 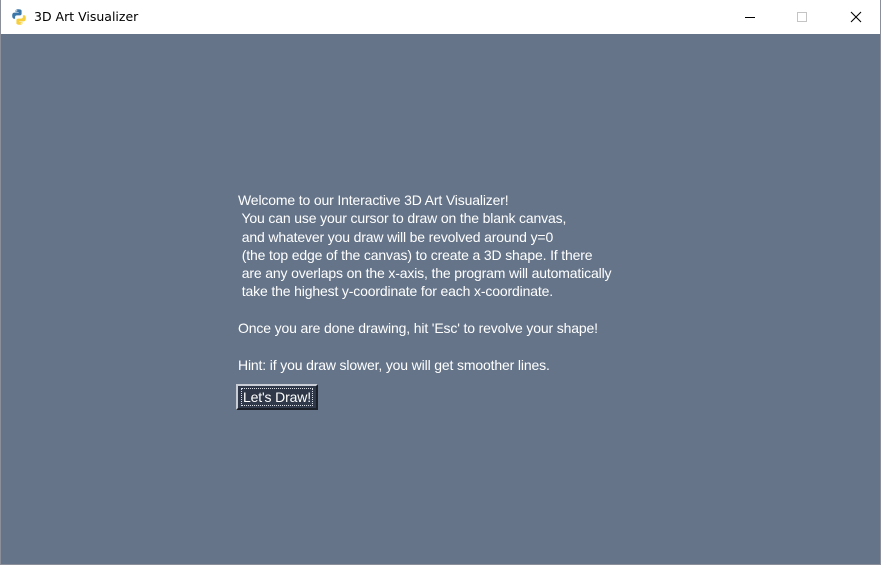 I want to click on title-bar: 3D Art Visualizer, so click(x=440, y=17).